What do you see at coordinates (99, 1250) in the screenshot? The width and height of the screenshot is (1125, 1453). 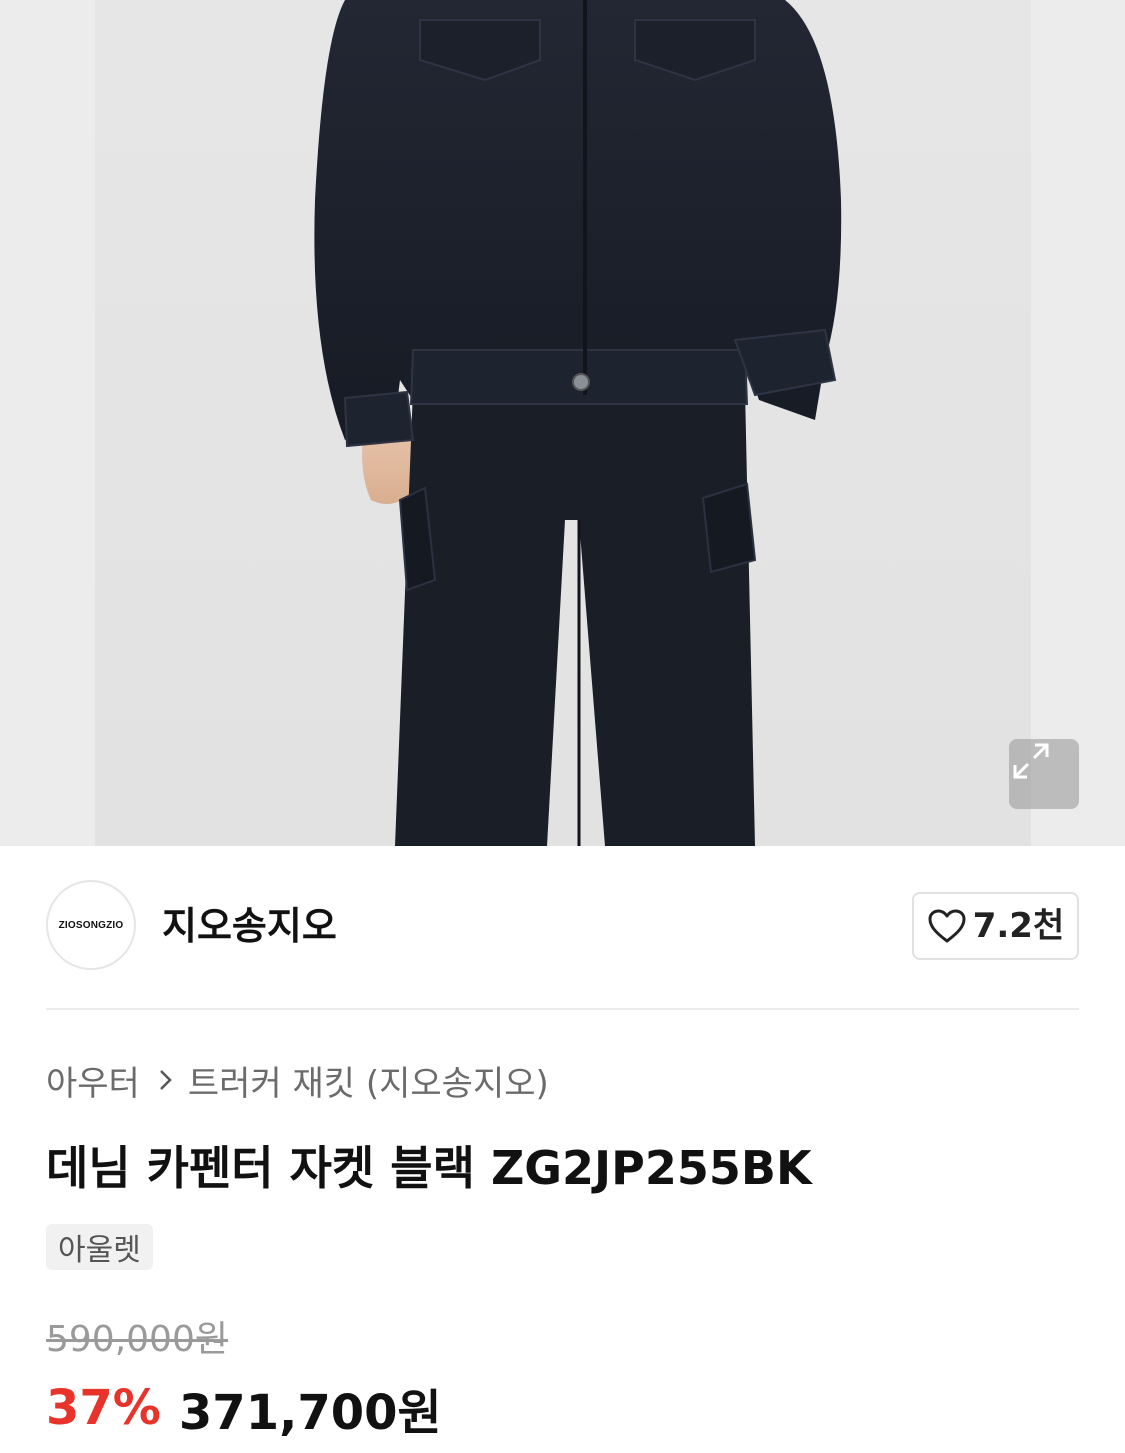 I see `outlet-tag-label: 아울렛` at bounding box center [99, 1250].